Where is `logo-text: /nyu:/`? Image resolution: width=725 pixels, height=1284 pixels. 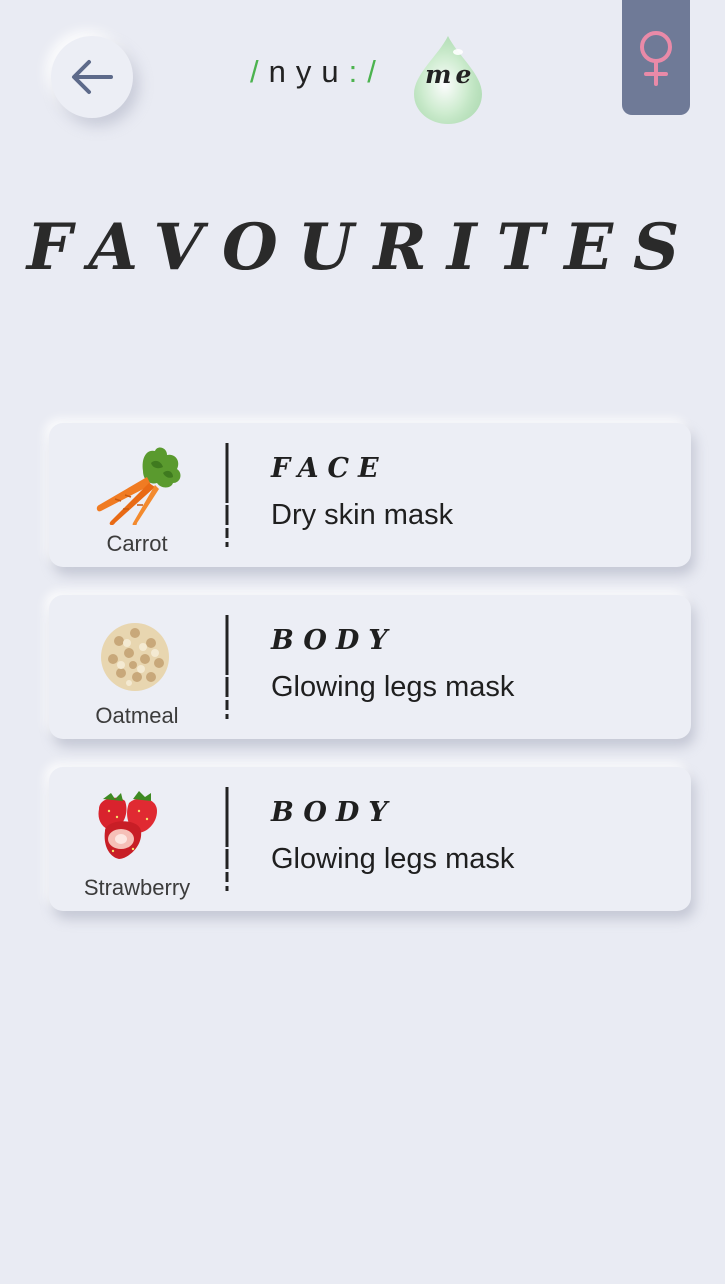 logo-text: /nyu:/ is located at coordinates (318, 72).